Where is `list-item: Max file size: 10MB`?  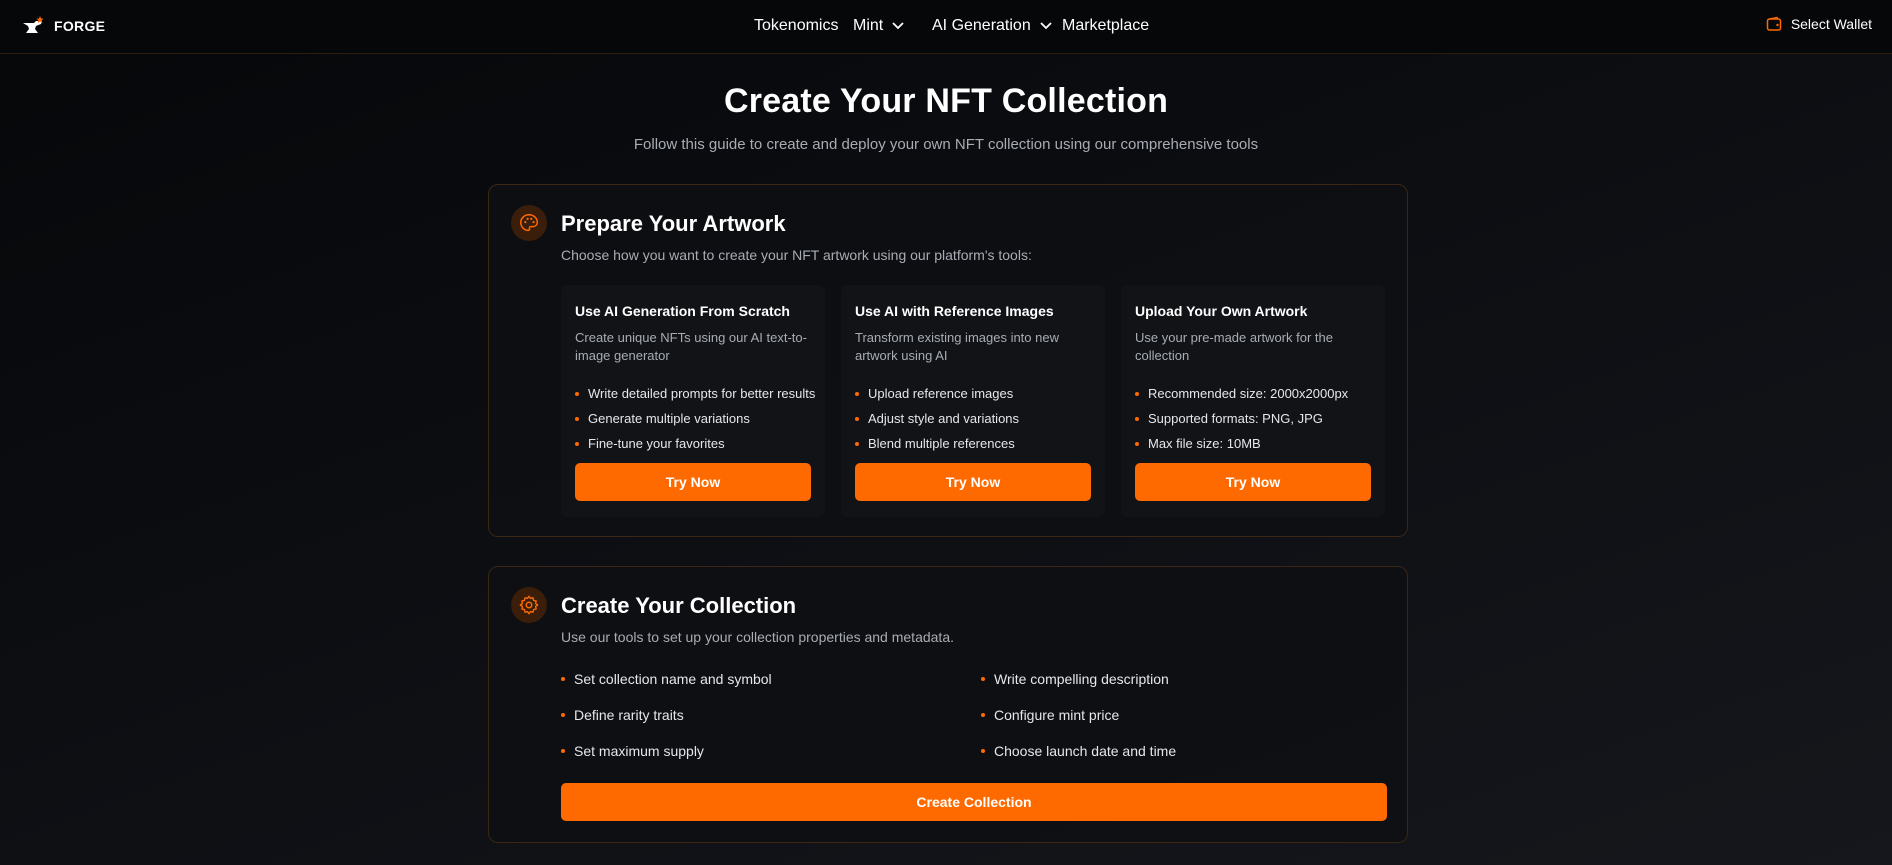 list-item: Max file size: 10MB is located at coordinates (1241, 443).